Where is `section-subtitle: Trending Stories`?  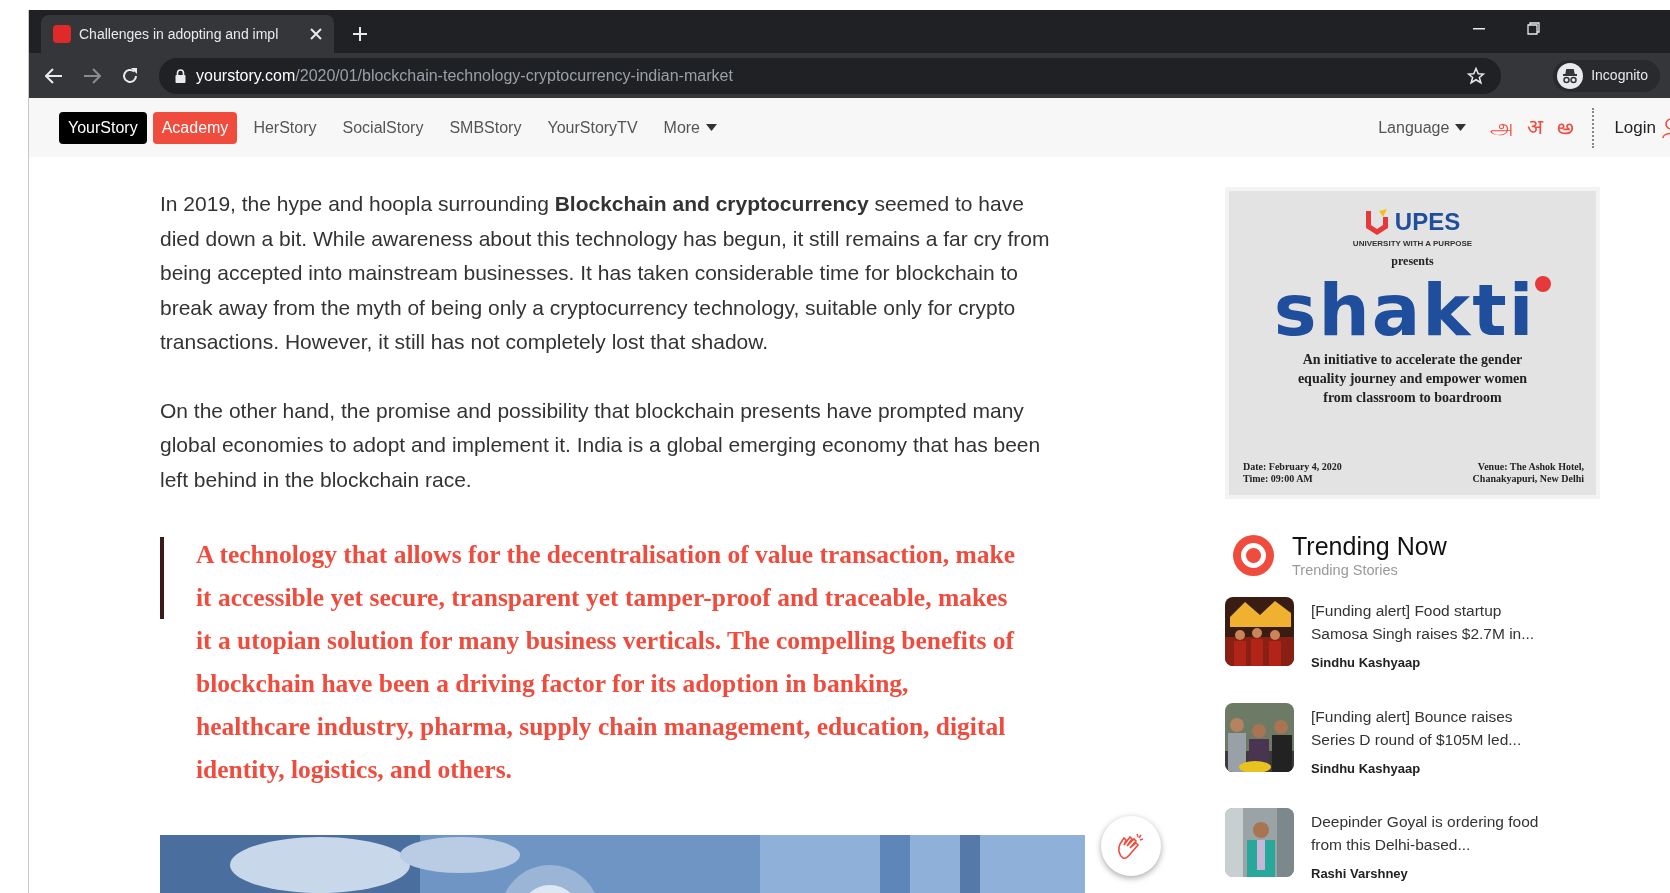
section-subtitle: Trending Stories is located at coordinates (1345, 570).